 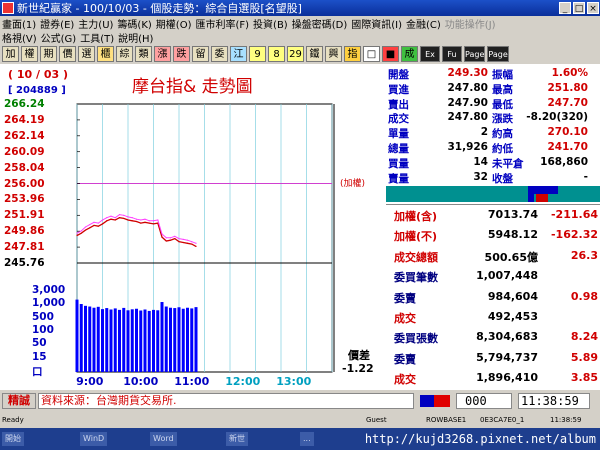 I want to click on toolbar-button-16: 鐵, so click(x=314, y=54).